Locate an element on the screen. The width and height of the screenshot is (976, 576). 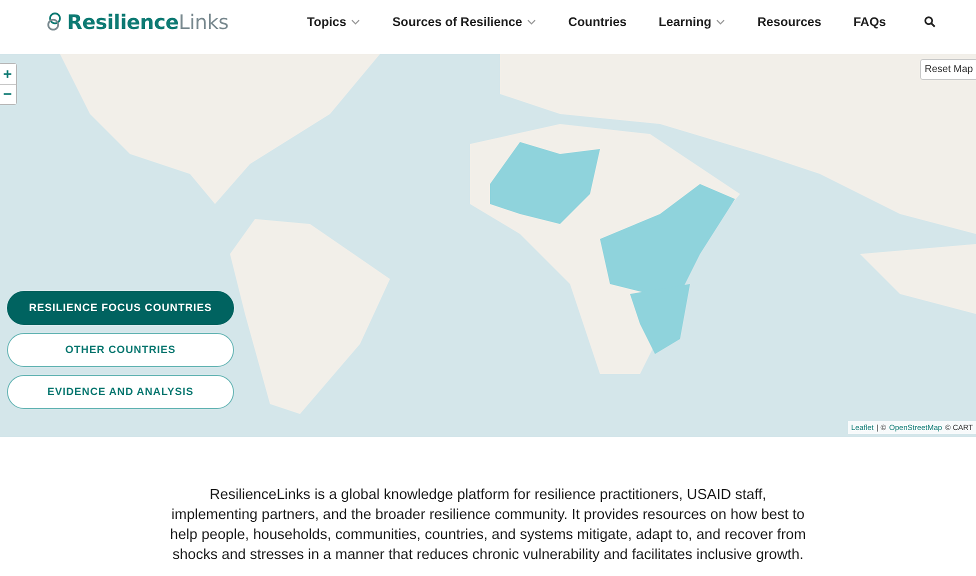
nav-link: Learning is located at coordinates (692, 22).